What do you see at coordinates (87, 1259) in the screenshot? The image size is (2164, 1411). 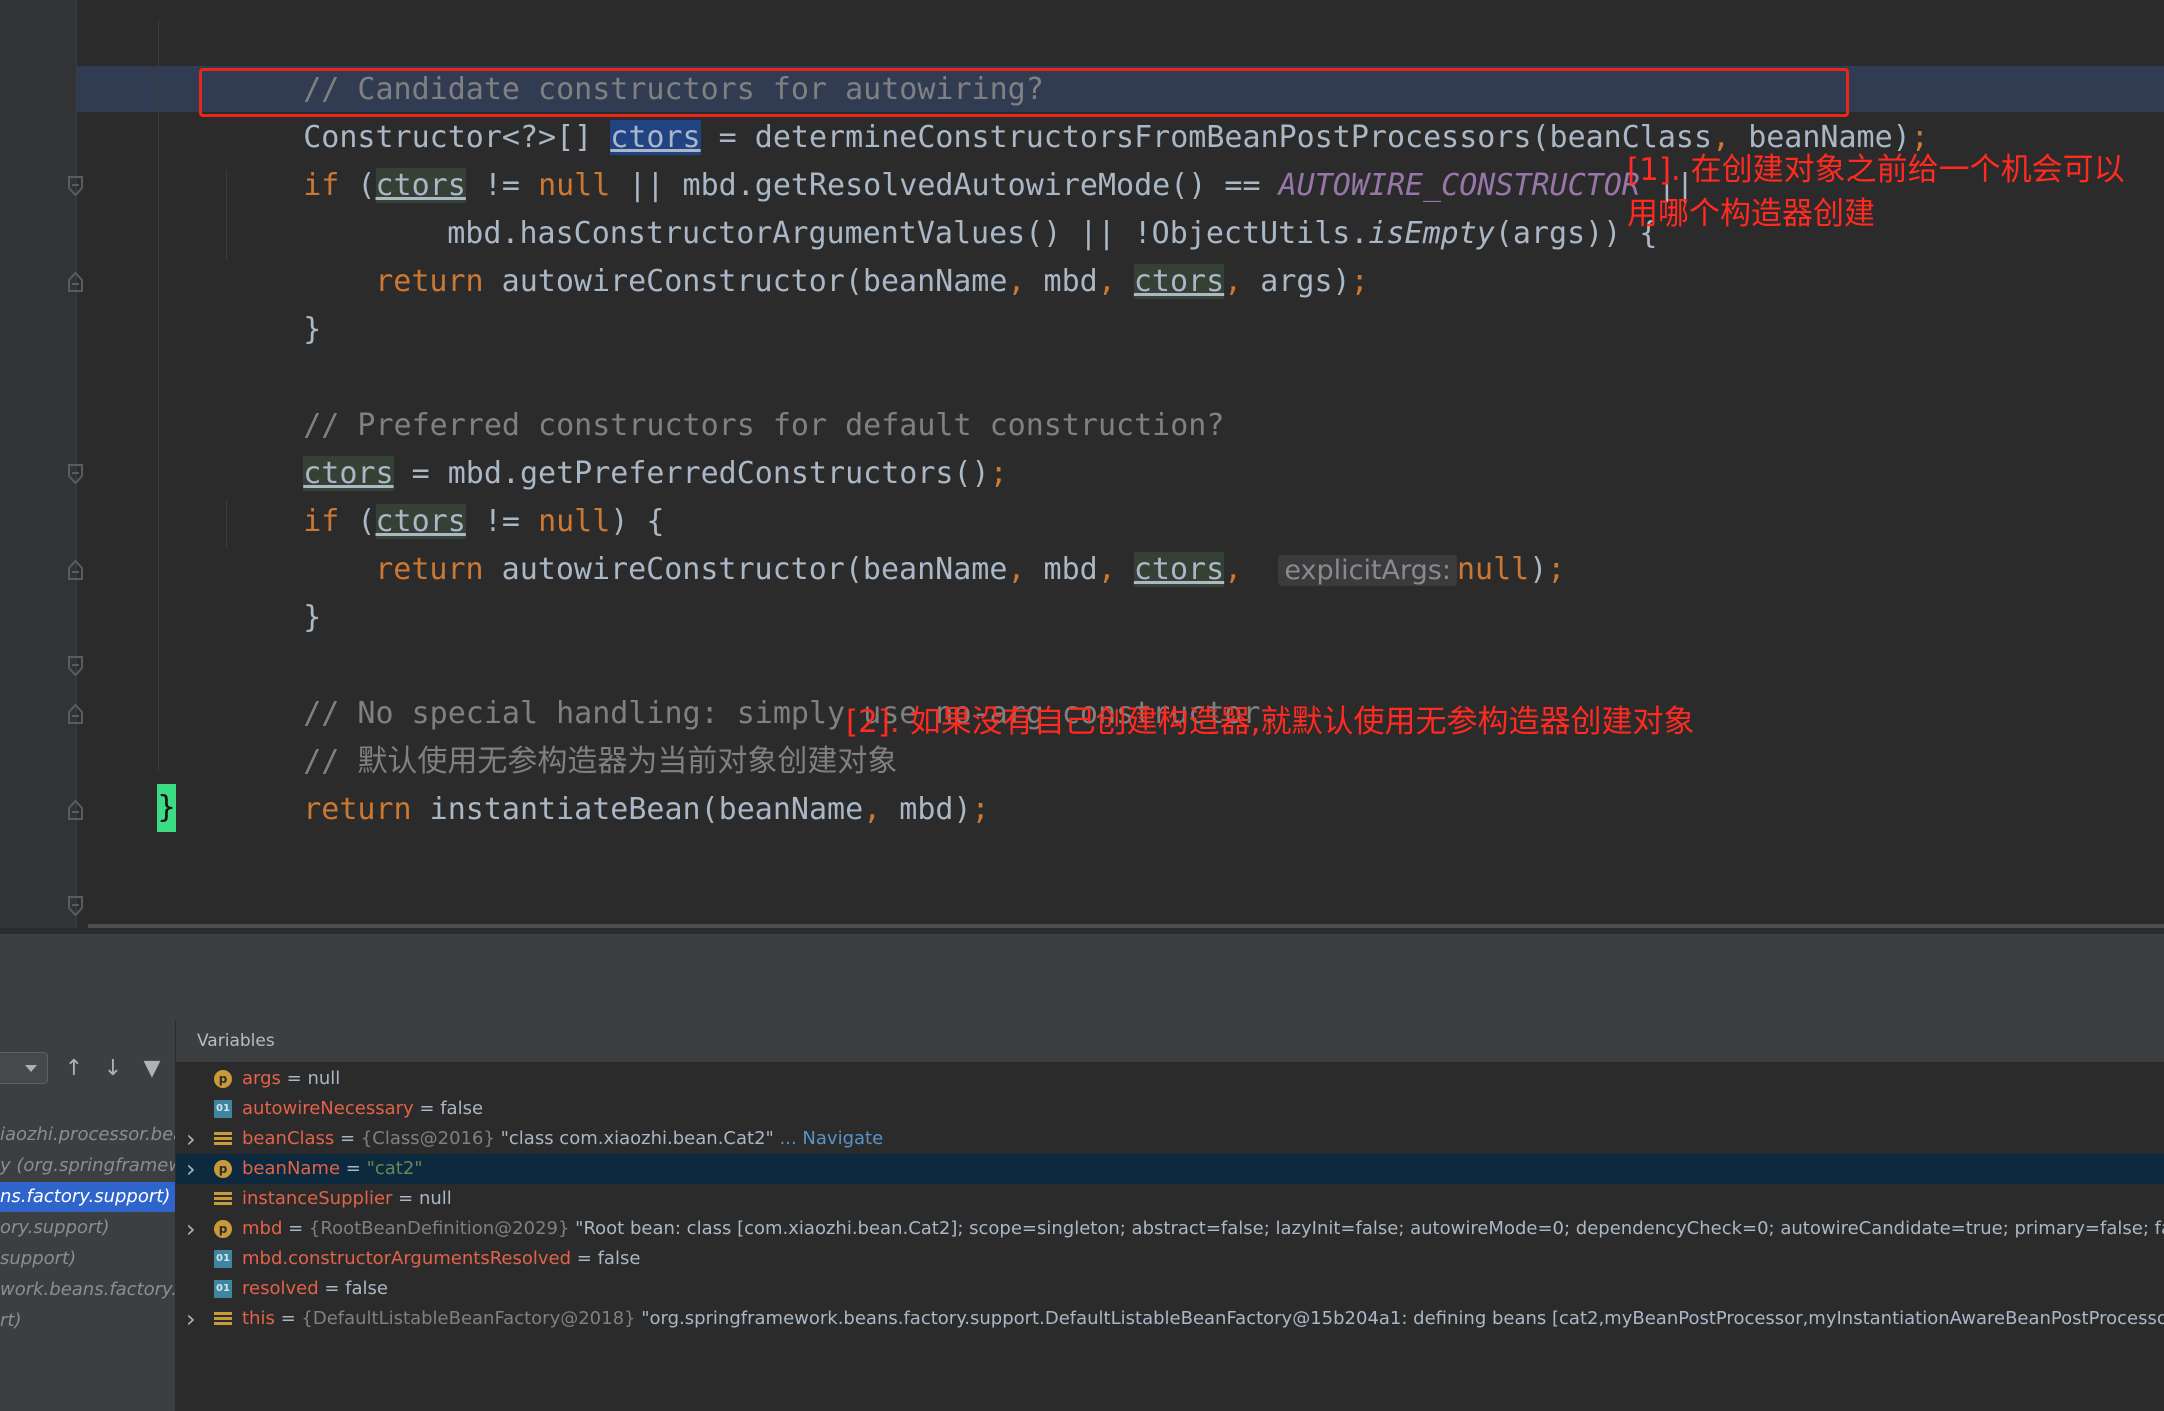 I see `stack-frame: support)` at bounding box center [87, 1259].